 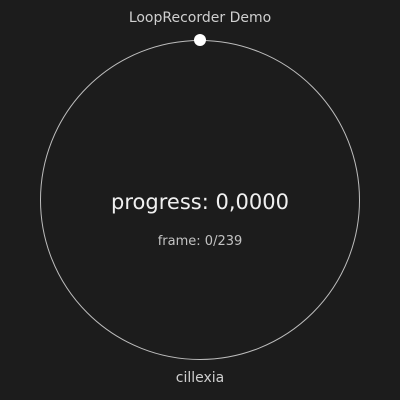 What do you see at coordinates (200, 378) in the screenshot?
I see `author-credit: cillexia` at bounding box center [200, 378].